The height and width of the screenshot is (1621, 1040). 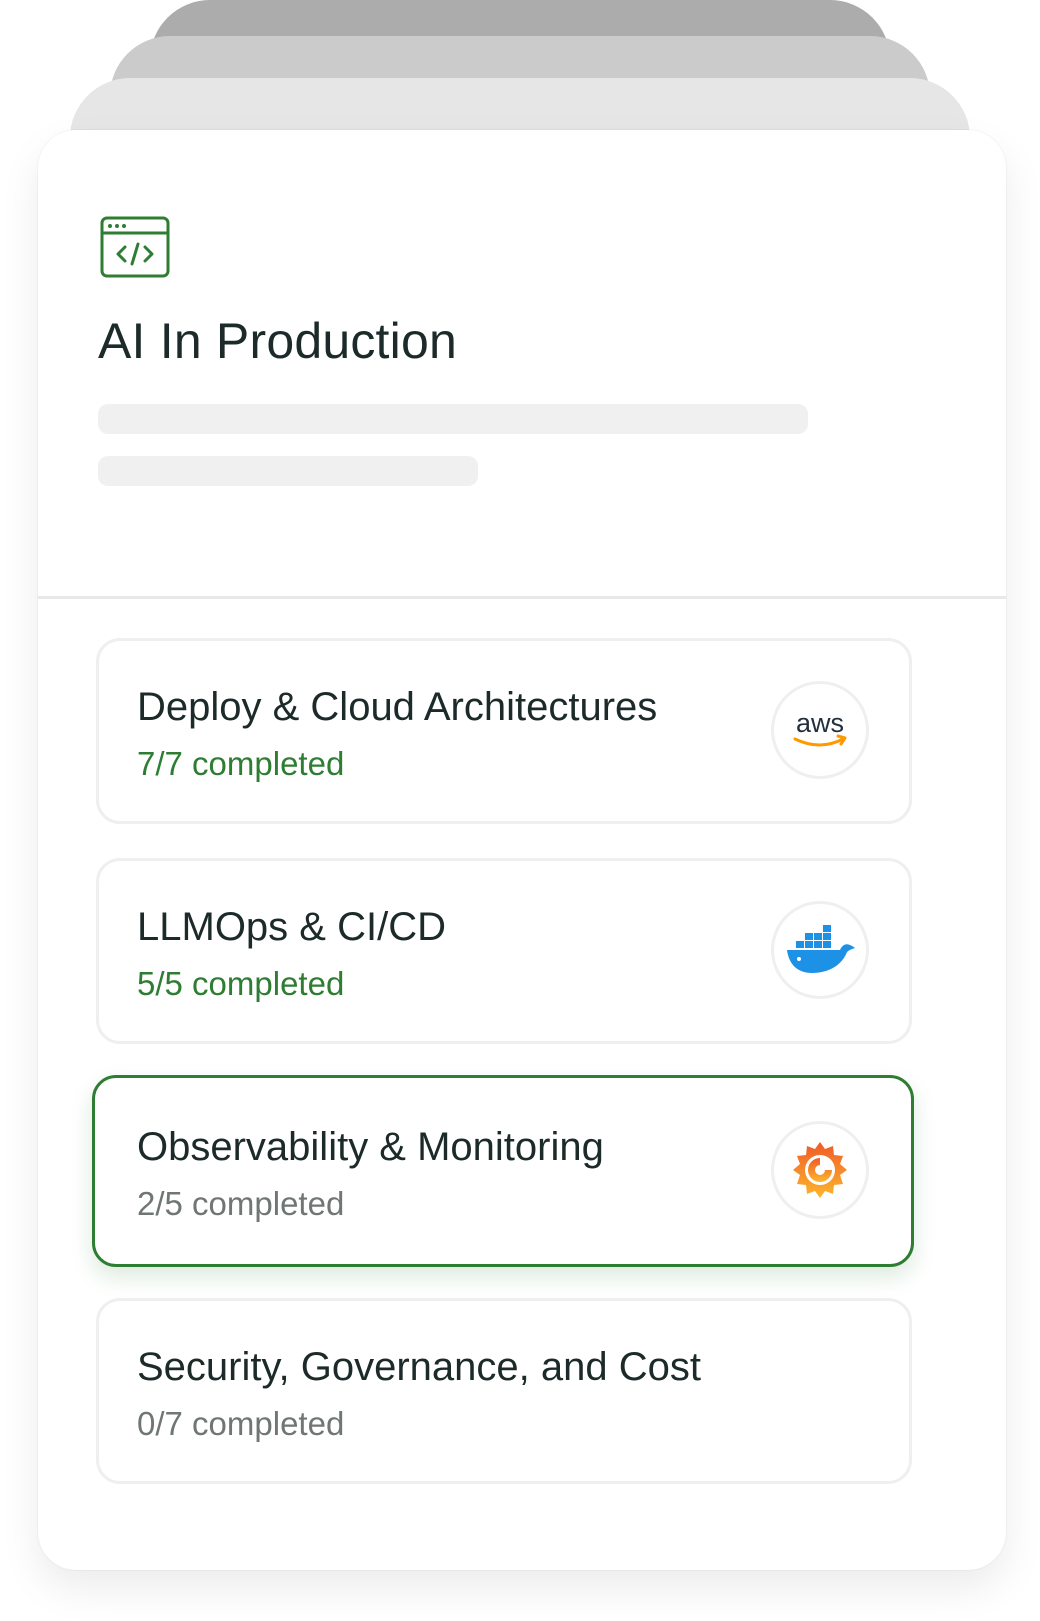 I want to click on aws-logo-icon: aws, so click(x=820, y=730).